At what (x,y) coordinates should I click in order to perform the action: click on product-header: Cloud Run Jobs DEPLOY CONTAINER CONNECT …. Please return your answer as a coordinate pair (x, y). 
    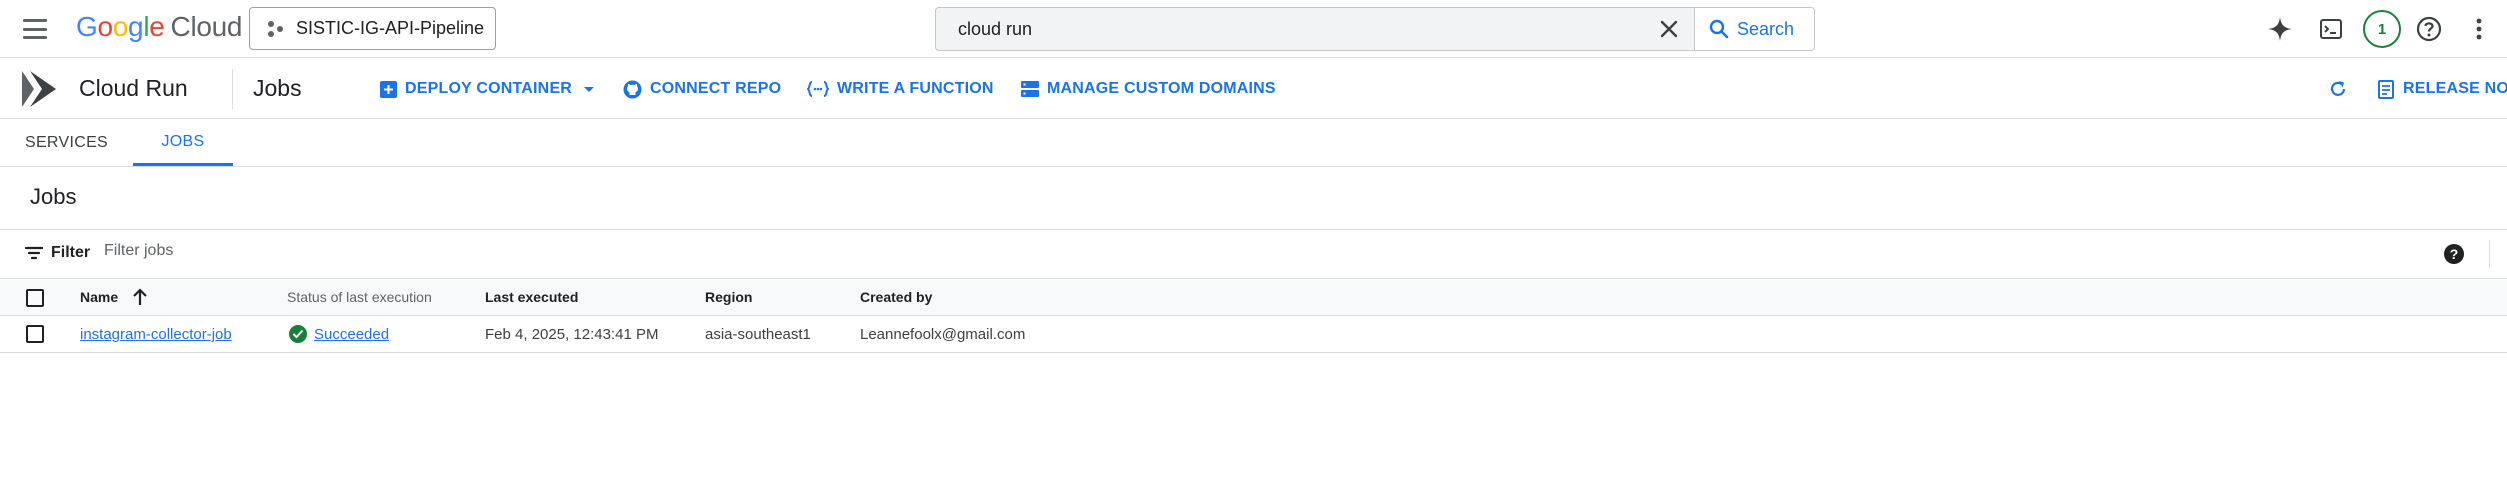
    Looking at the image, I should click on (1253, 89).